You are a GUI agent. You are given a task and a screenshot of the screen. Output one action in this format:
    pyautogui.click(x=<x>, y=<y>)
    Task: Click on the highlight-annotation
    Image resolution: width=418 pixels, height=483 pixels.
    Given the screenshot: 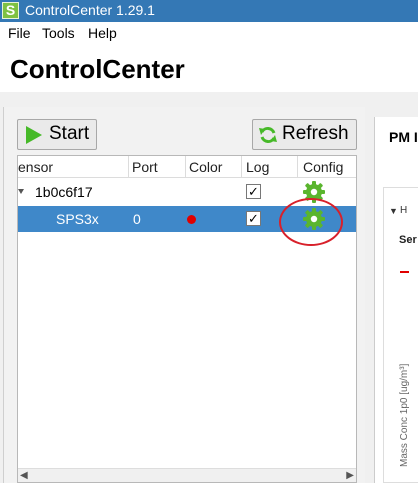 What is the action you would take?
    pyautogui.click(x=311, y=222)
    